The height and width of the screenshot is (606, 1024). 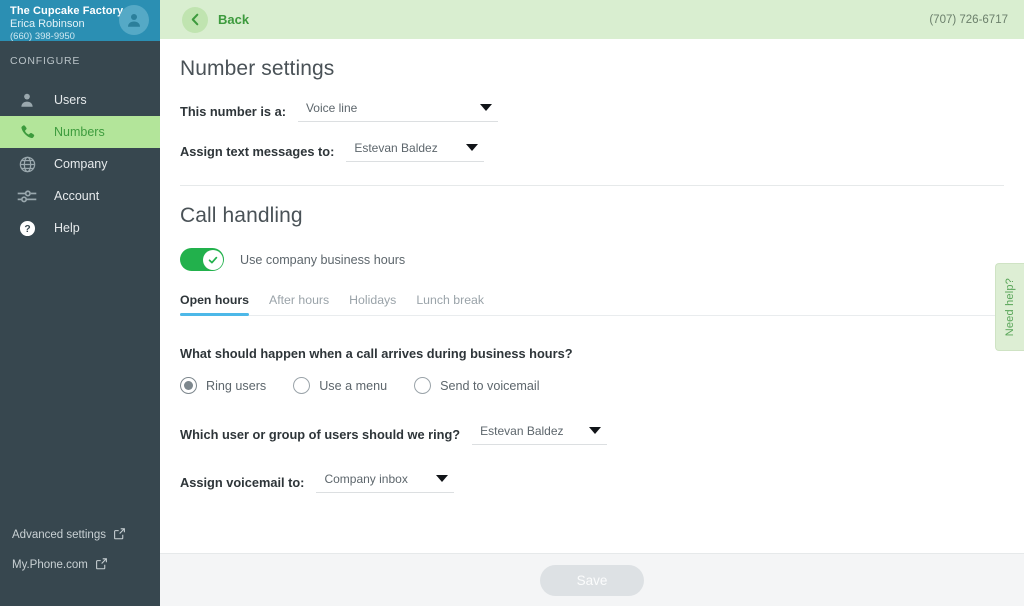 What do you see at coordinates (27, 132) in the screenshot?
I see `phone-icon` at bounding box center [27, 132].